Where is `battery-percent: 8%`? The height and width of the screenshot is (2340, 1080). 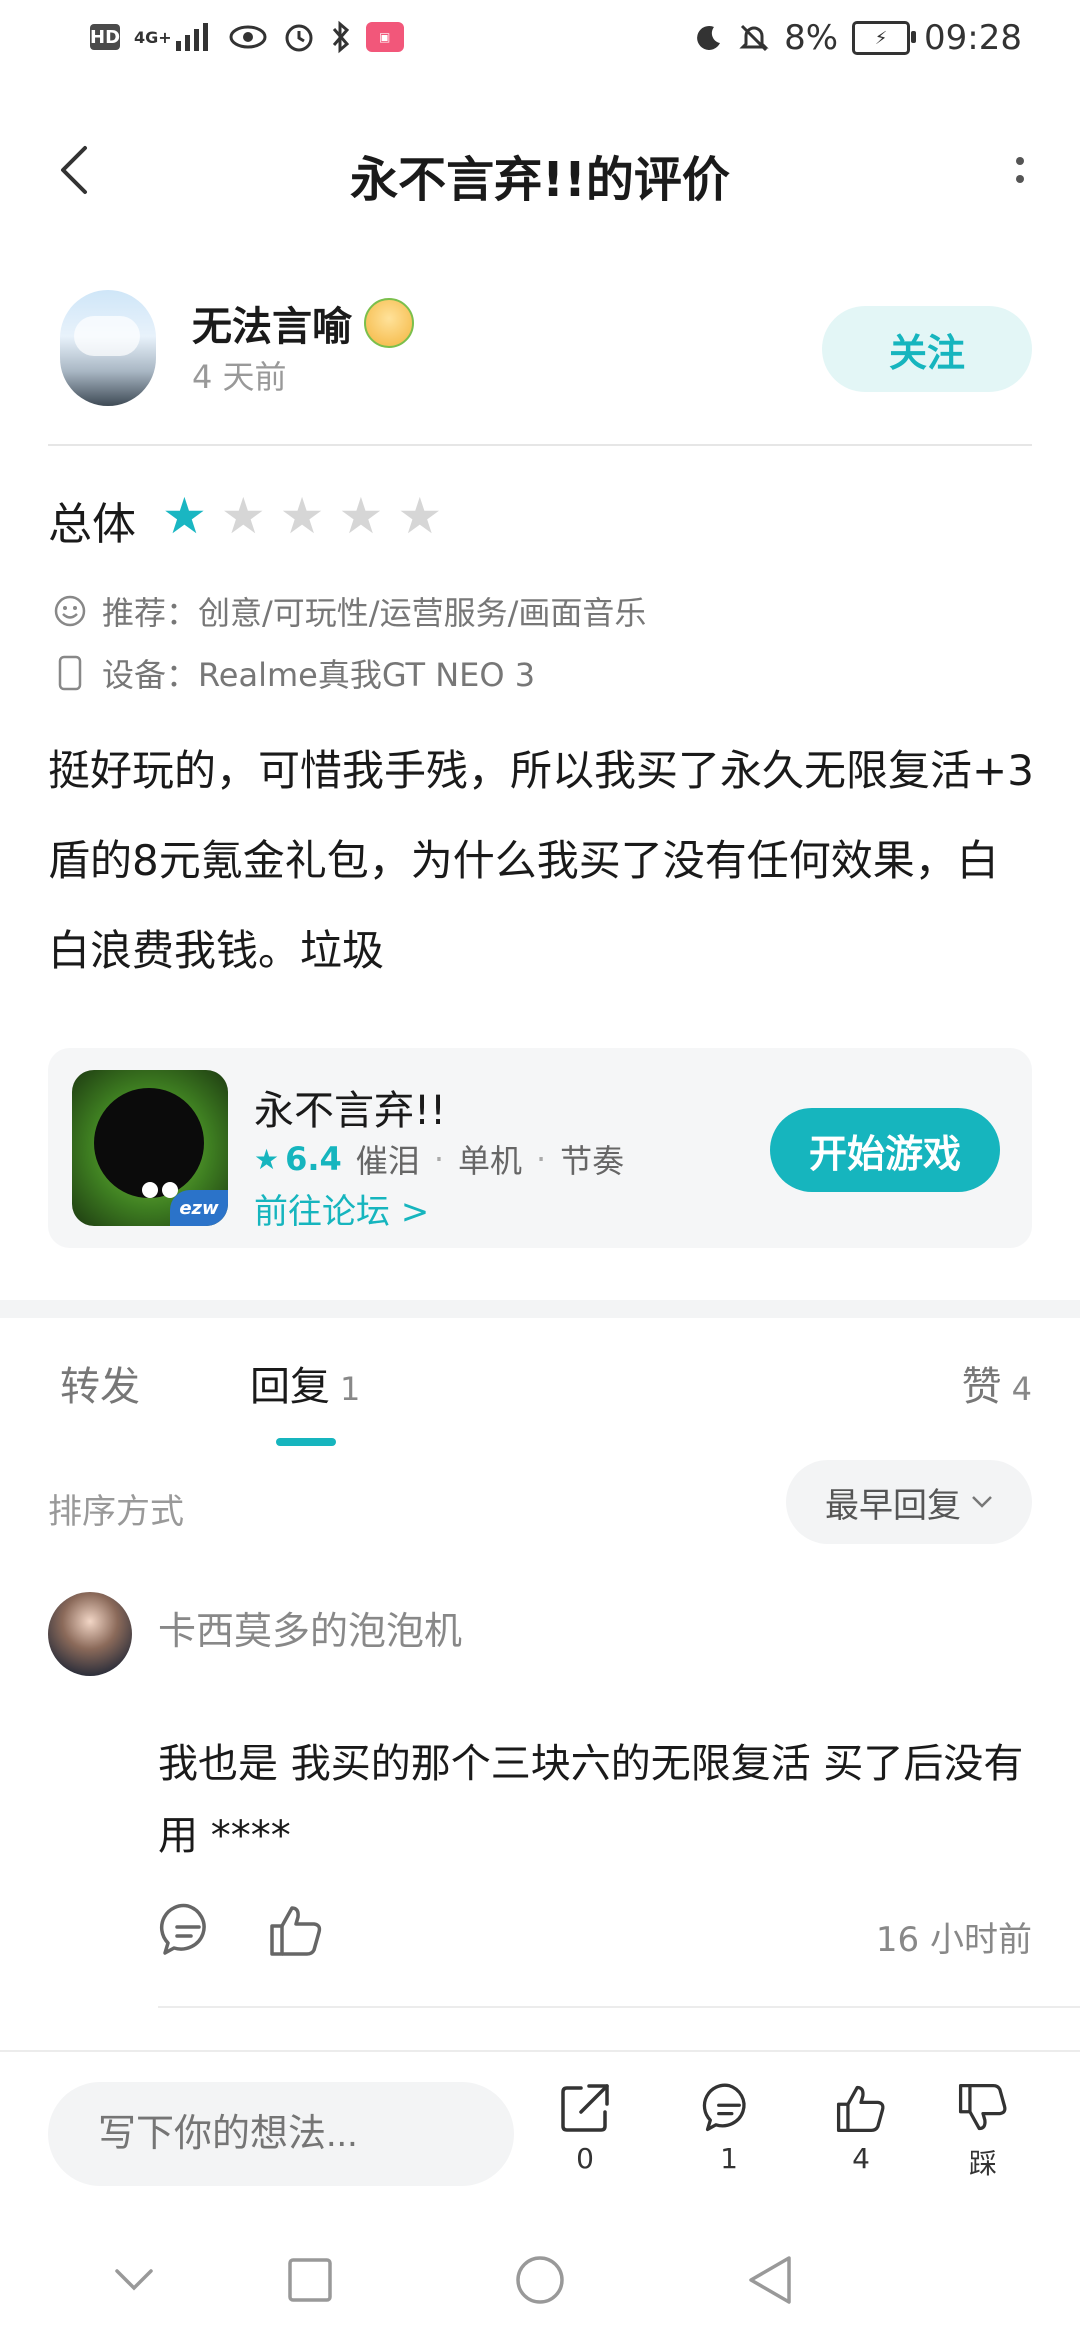 battery-percent: 8% is located at coordinates (811, 38).